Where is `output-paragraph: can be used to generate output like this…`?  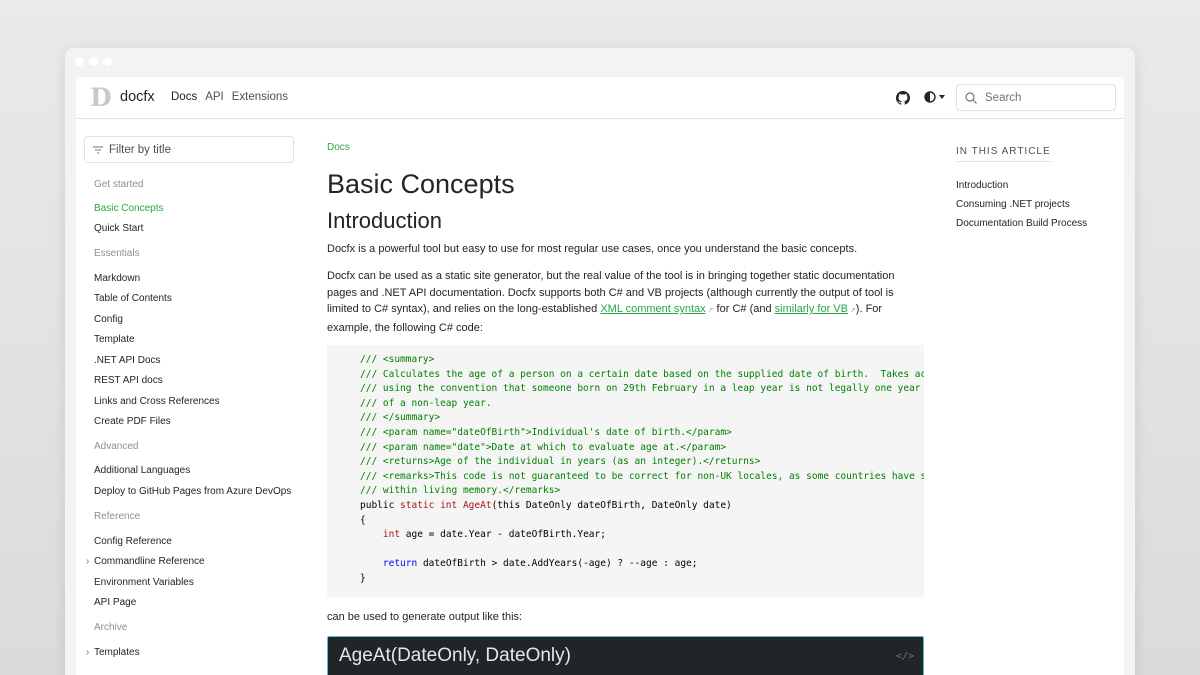
output-paragraph: can be used to generate output like this… is located at coordinates (425, 617).